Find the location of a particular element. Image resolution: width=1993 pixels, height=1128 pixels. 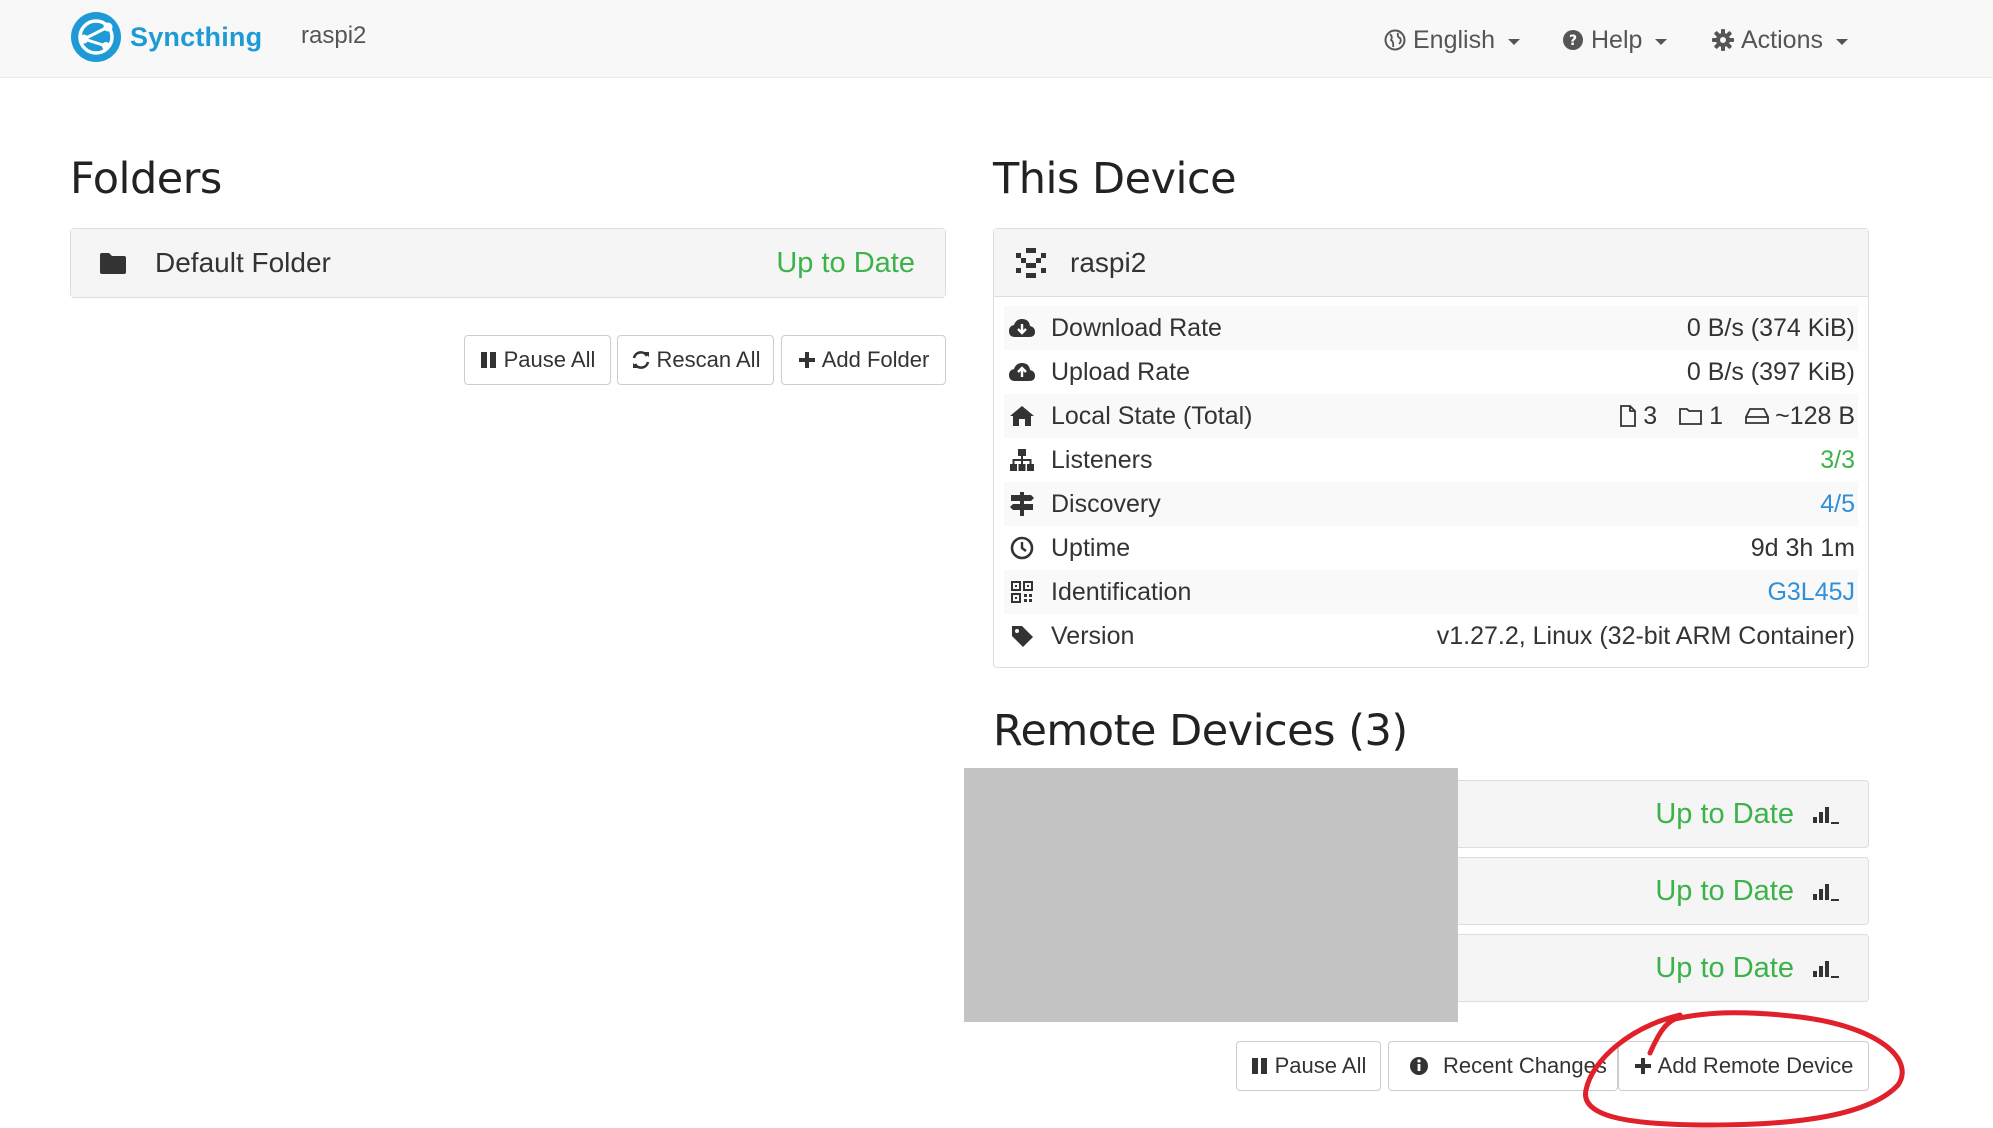

help-label: Help is located at coordinates (1617, 39).